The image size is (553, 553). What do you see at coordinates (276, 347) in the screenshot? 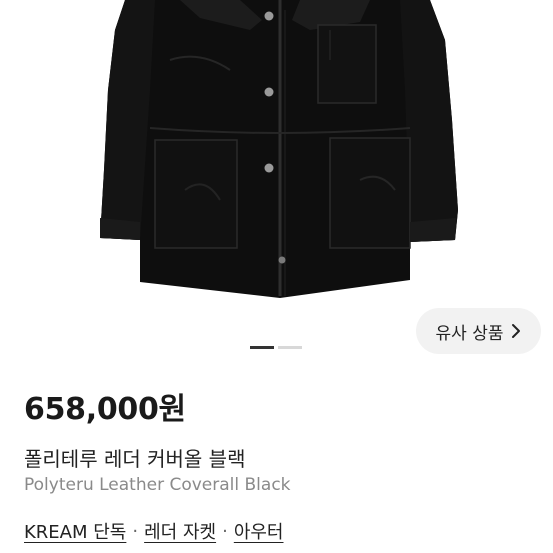
I see `image-carousel-indicator` at bounding box center [276, 347].